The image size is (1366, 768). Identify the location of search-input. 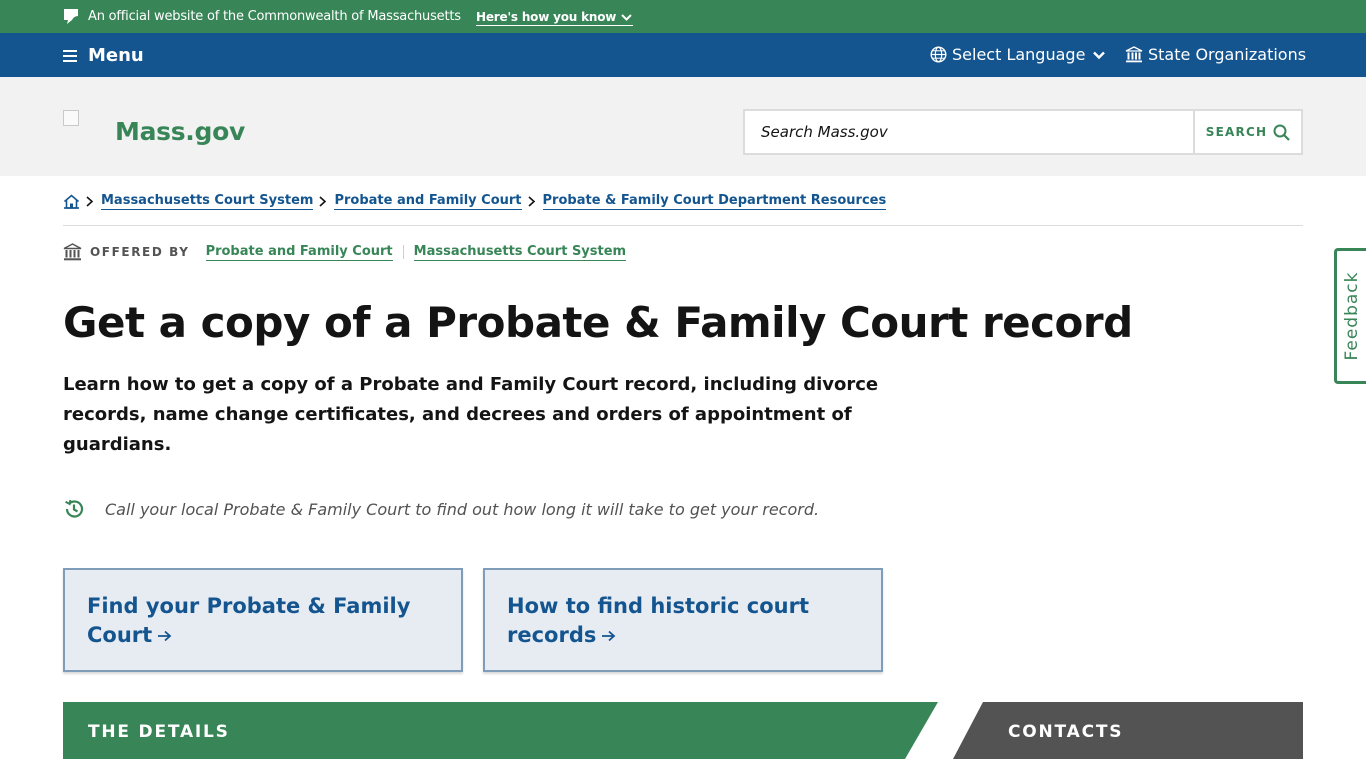
(969, 132).